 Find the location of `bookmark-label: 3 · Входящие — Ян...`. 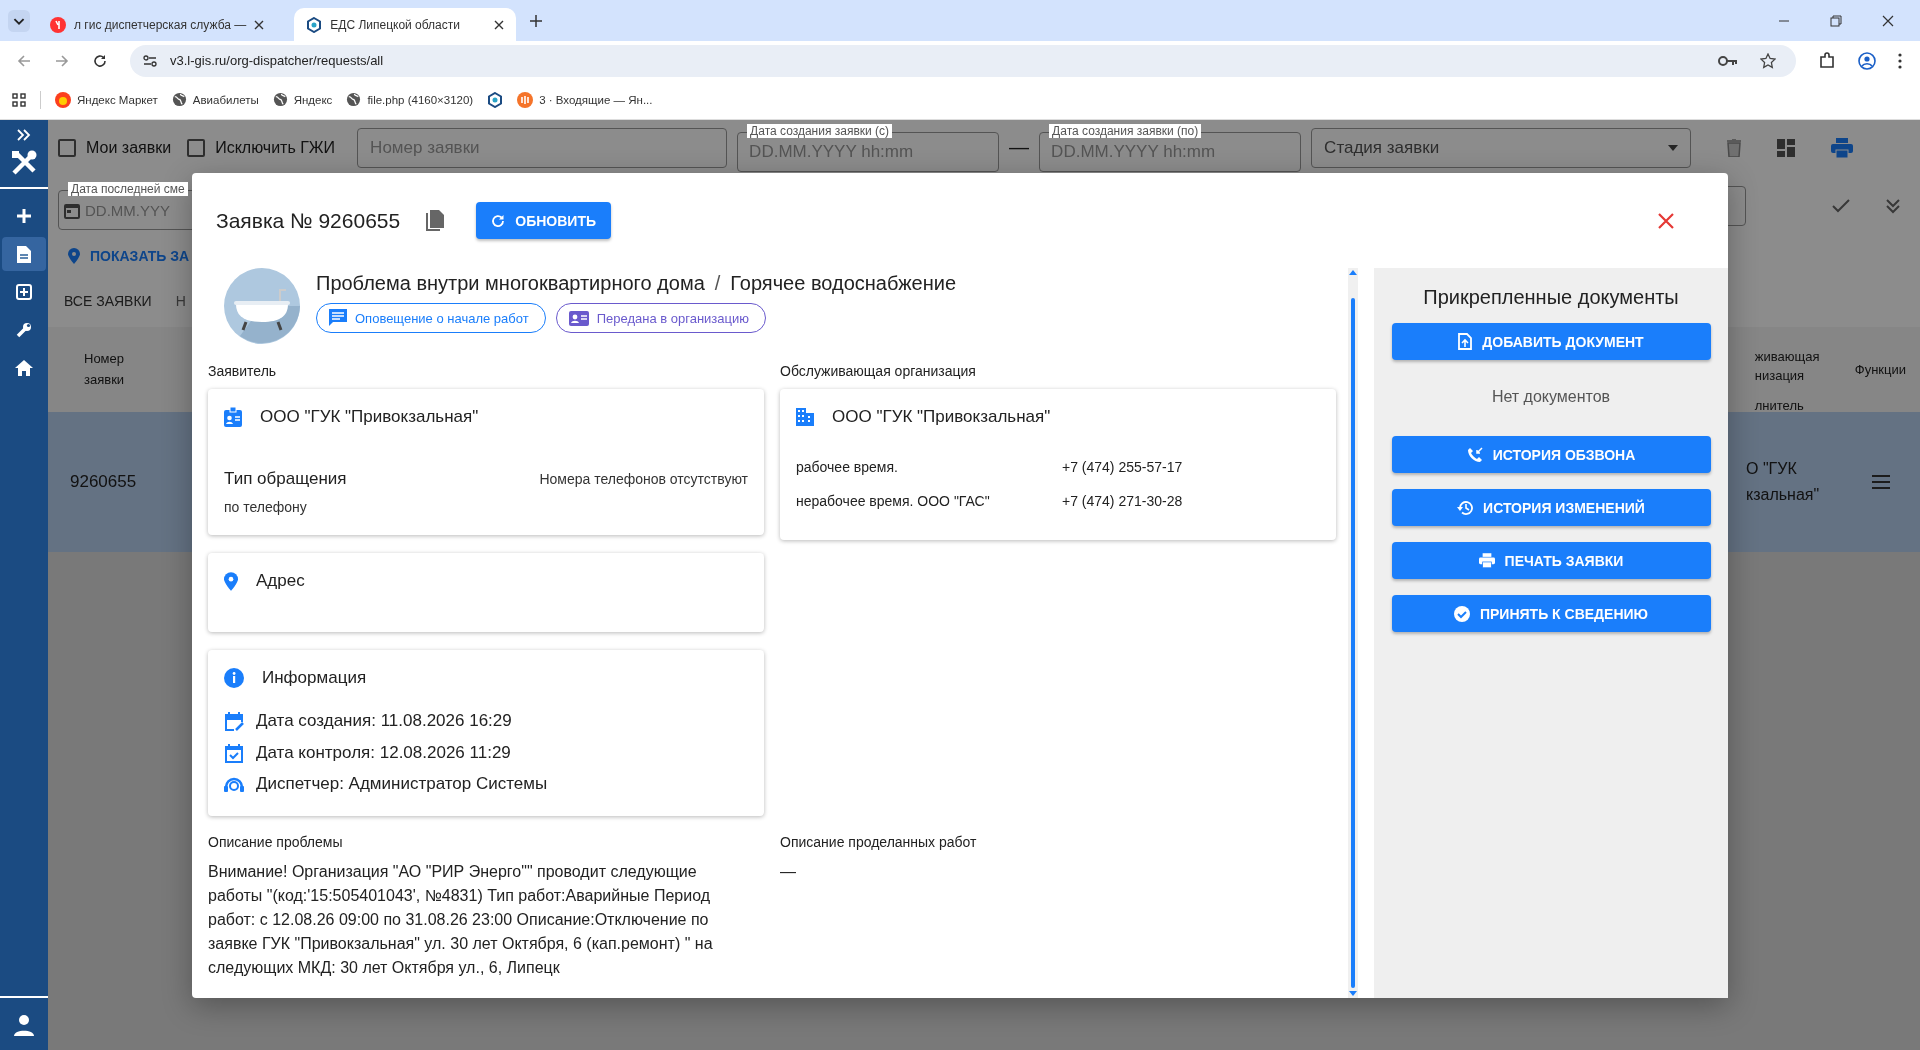

bookmark-label: 3 · Входящие — Ян... is located at coordinates (596, 99).